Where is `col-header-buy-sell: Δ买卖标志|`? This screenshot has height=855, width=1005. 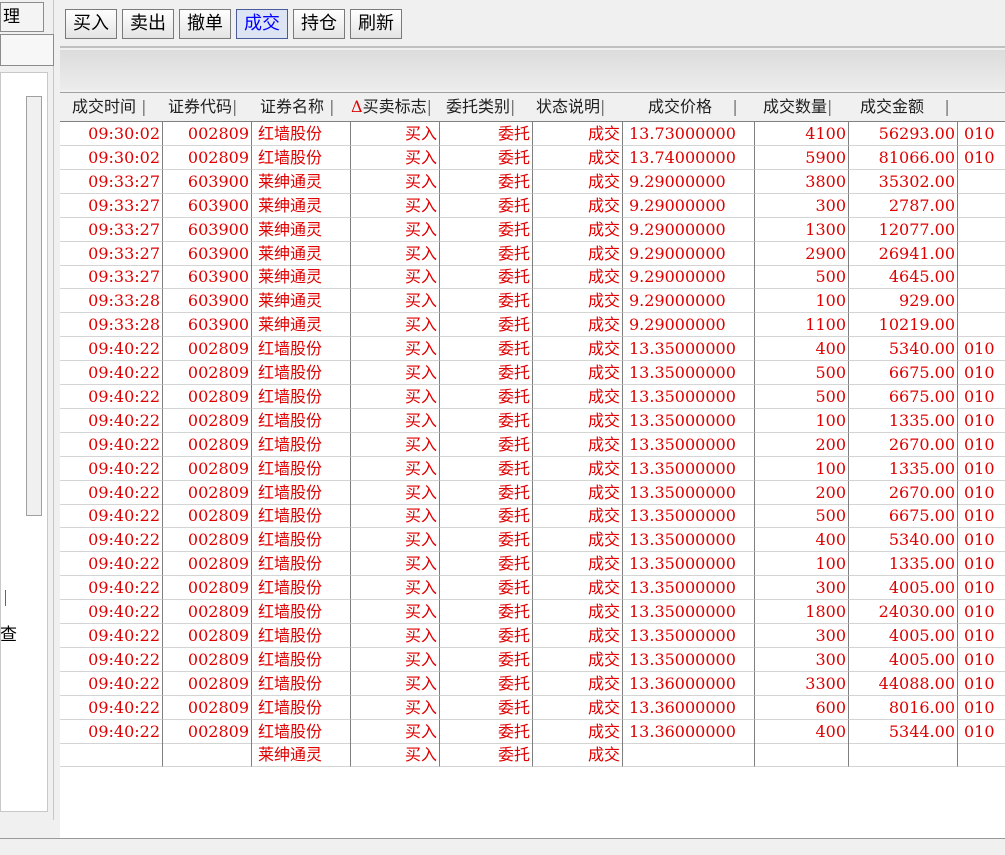 col-header-buy-sell: Δ买卖标志| is located at coordinates (391, 107).